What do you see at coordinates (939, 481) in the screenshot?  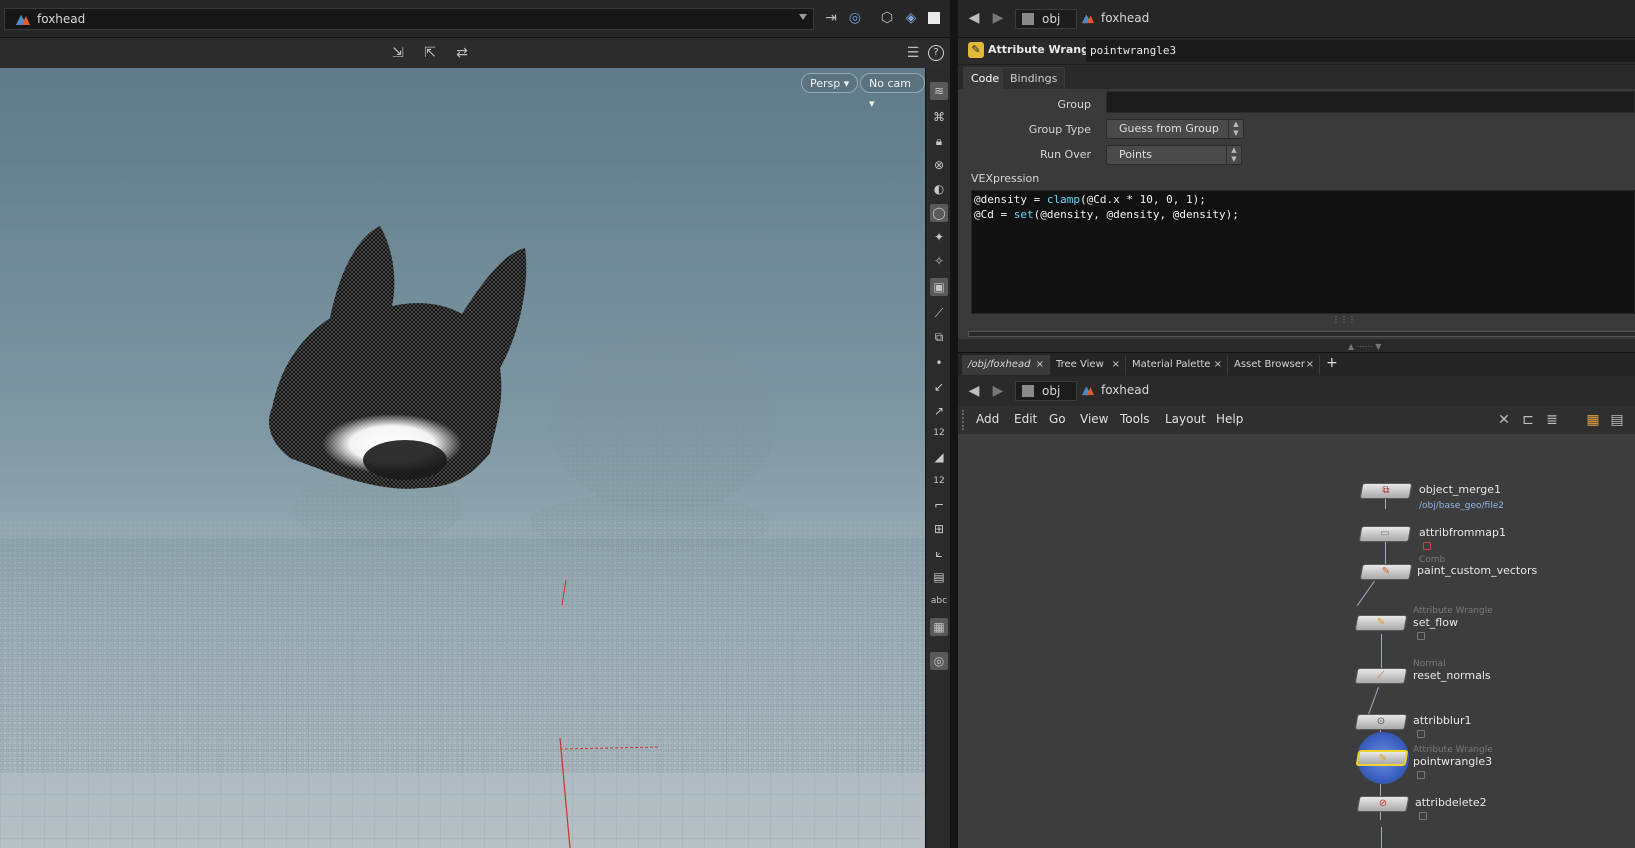 I see `prim-number-icon: 12` at bounding box center [939, 481].